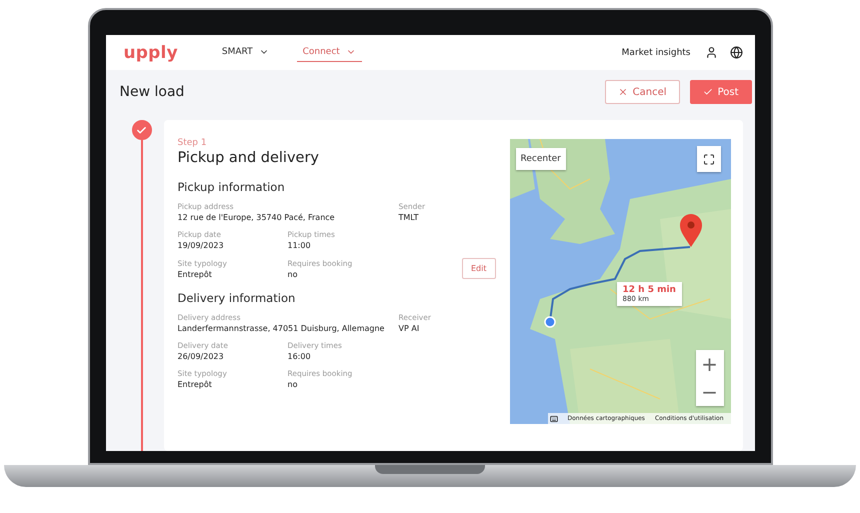 The image size is (860, 513). What do you see at coordinates (554, 418) in the screenshot?
I see `keyboard-icon` at bounding box center [554, 418].